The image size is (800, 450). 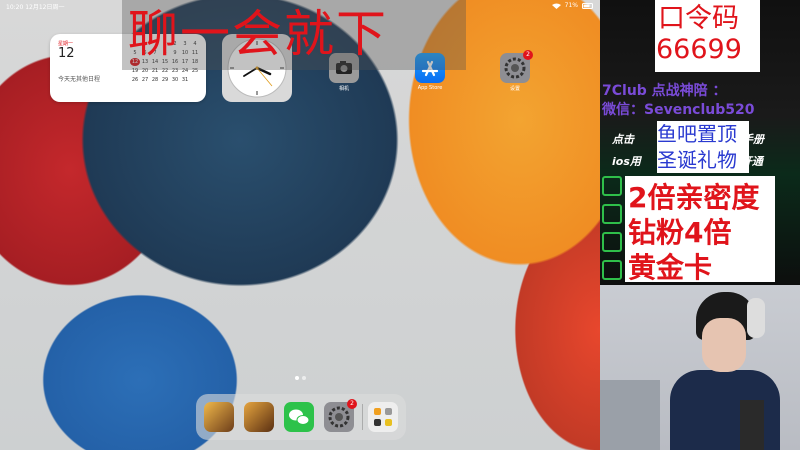 What do you see at coordinates (752, 425) in the screenshot?
I see `microphone-icon` at bounding box center [752, 425].